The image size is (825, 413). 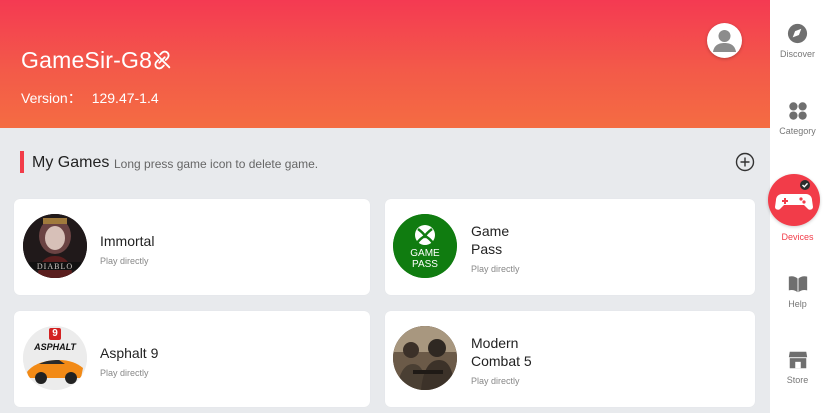 I want to click on sidebar-item-devices-button, so click(x=794, y=200).